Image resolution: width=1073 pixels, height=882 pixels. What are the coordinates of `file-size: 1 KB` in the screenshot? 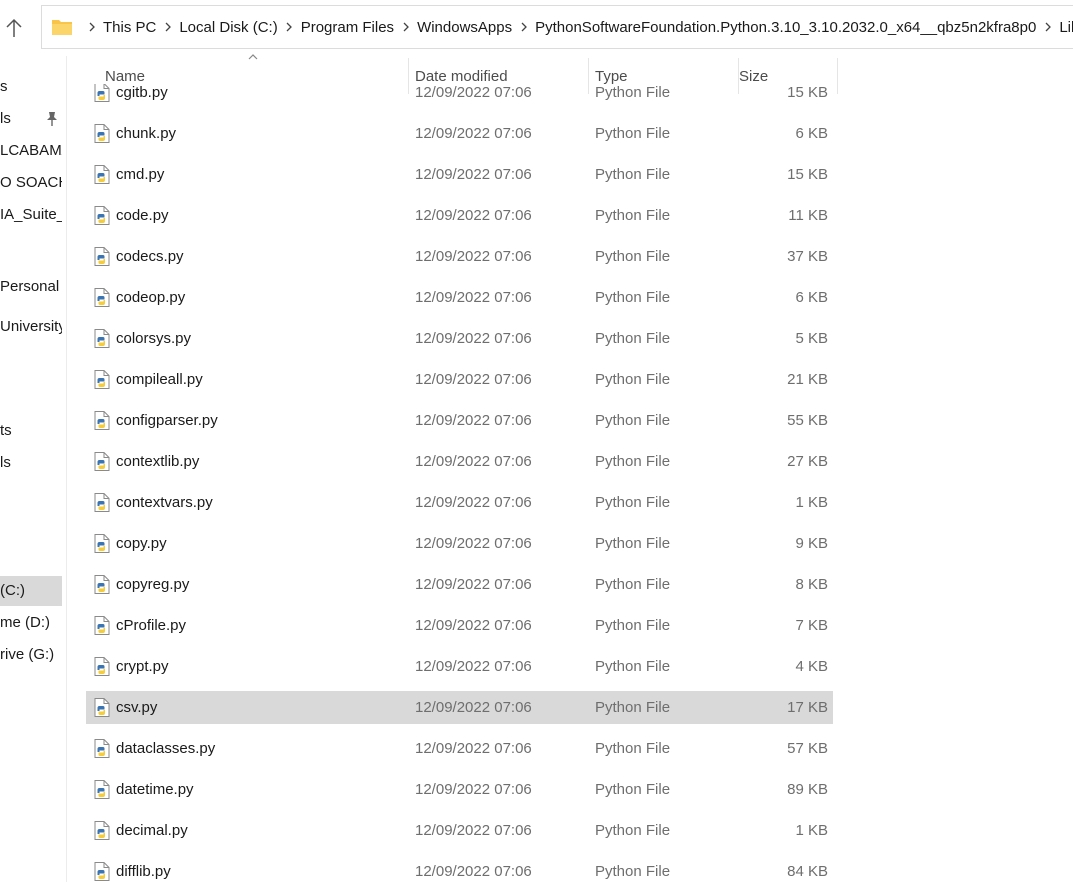 It's located at (811, 502).